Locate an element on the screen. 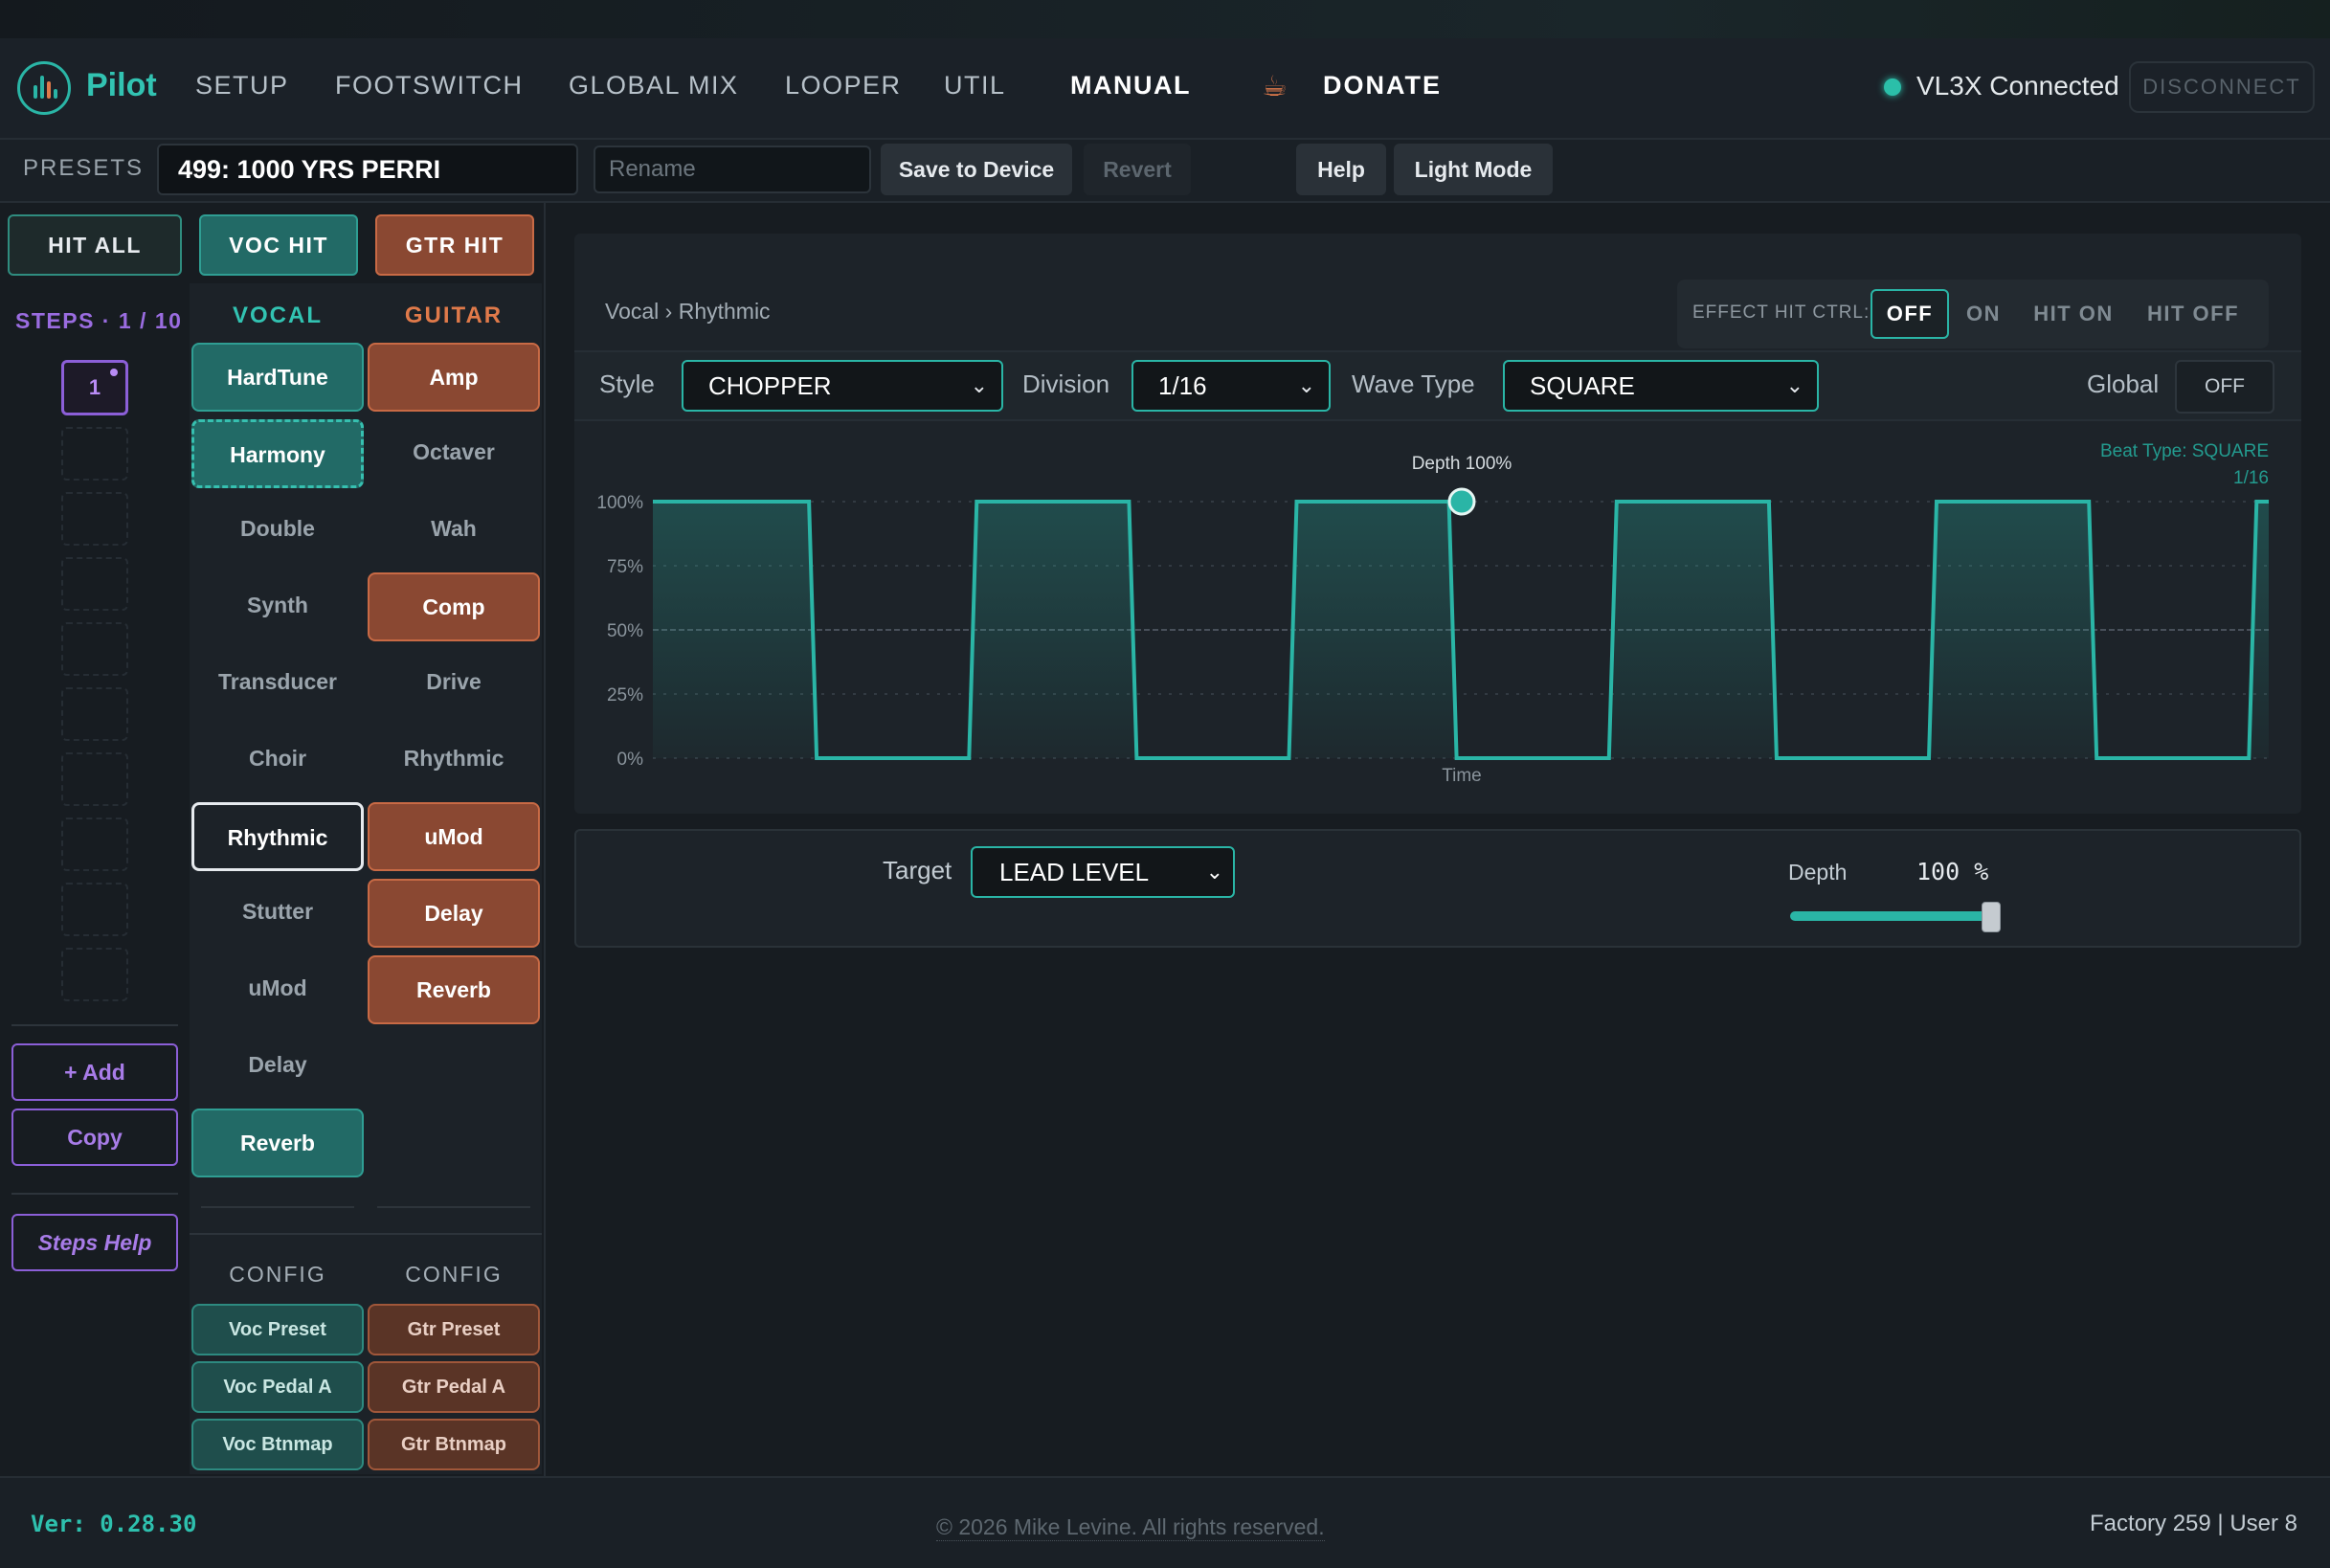 The height and width of the screenshot is (1568, 2330). target-select: LEAD LEVEL ⌄ is located at coordinates (1103, 872).